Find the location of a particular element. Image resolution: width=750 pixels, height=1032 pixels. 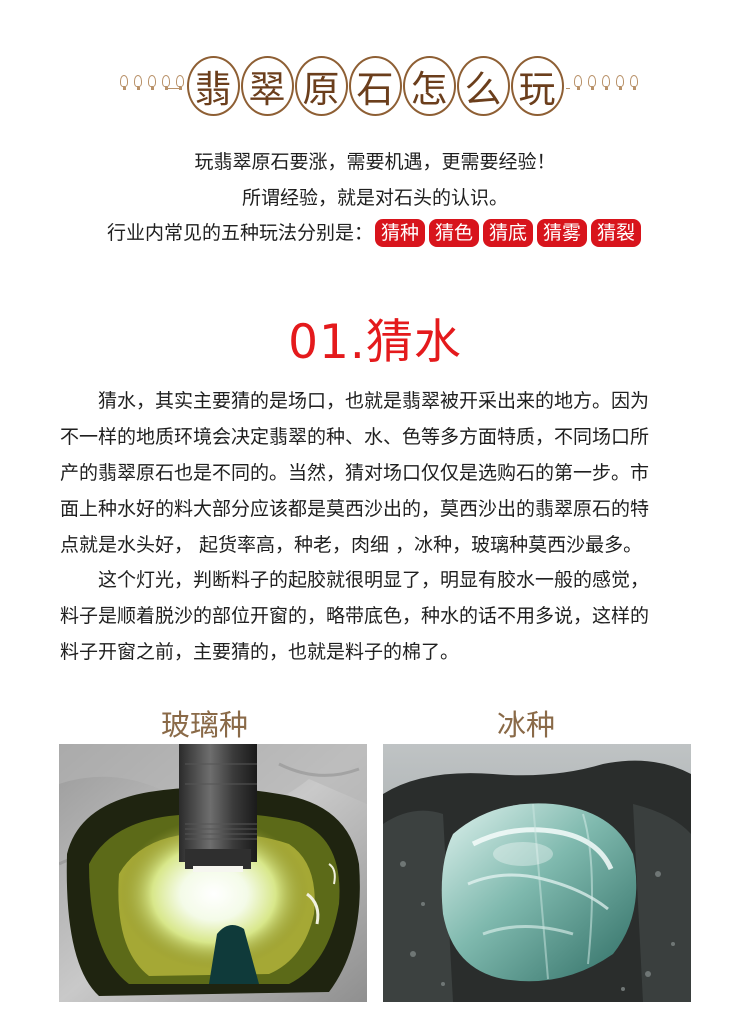

intro-line-3: 行业内常见的五种玩法分别是： 猜种 猜色 猜底 猜雾 猜裂 is located at coordinates (375, 232).